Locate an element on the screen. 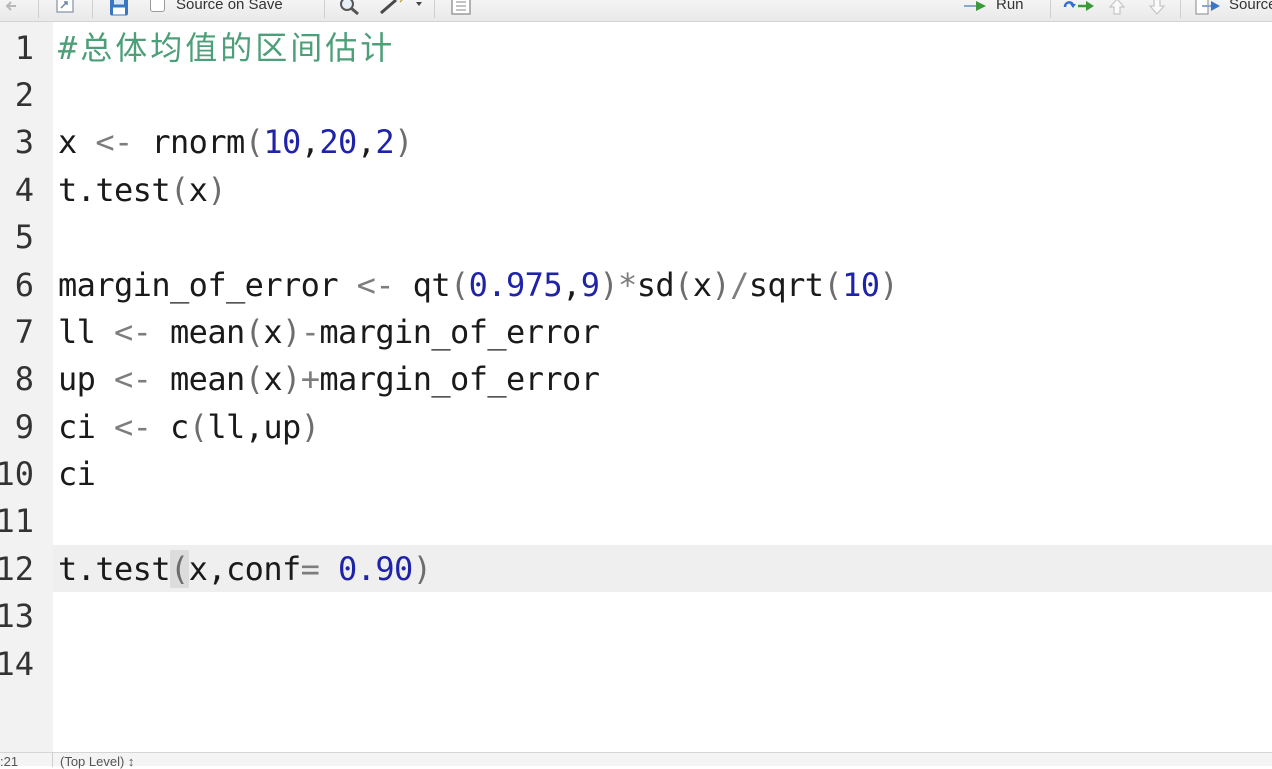 This screenshot has width=1272, height=769. code-text: x <- rnorm(10,20,2) is located at coordinates (235, 142).